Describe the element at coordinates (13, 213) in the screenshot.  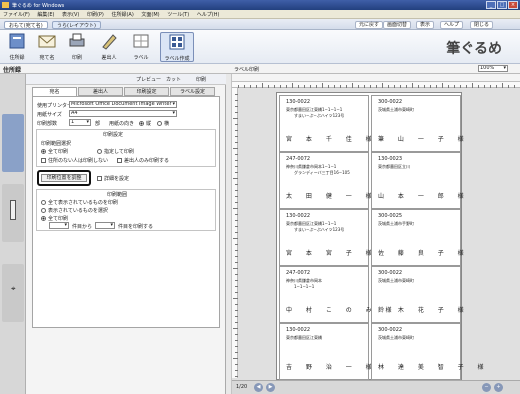
I see `side-tab-list` at that location.